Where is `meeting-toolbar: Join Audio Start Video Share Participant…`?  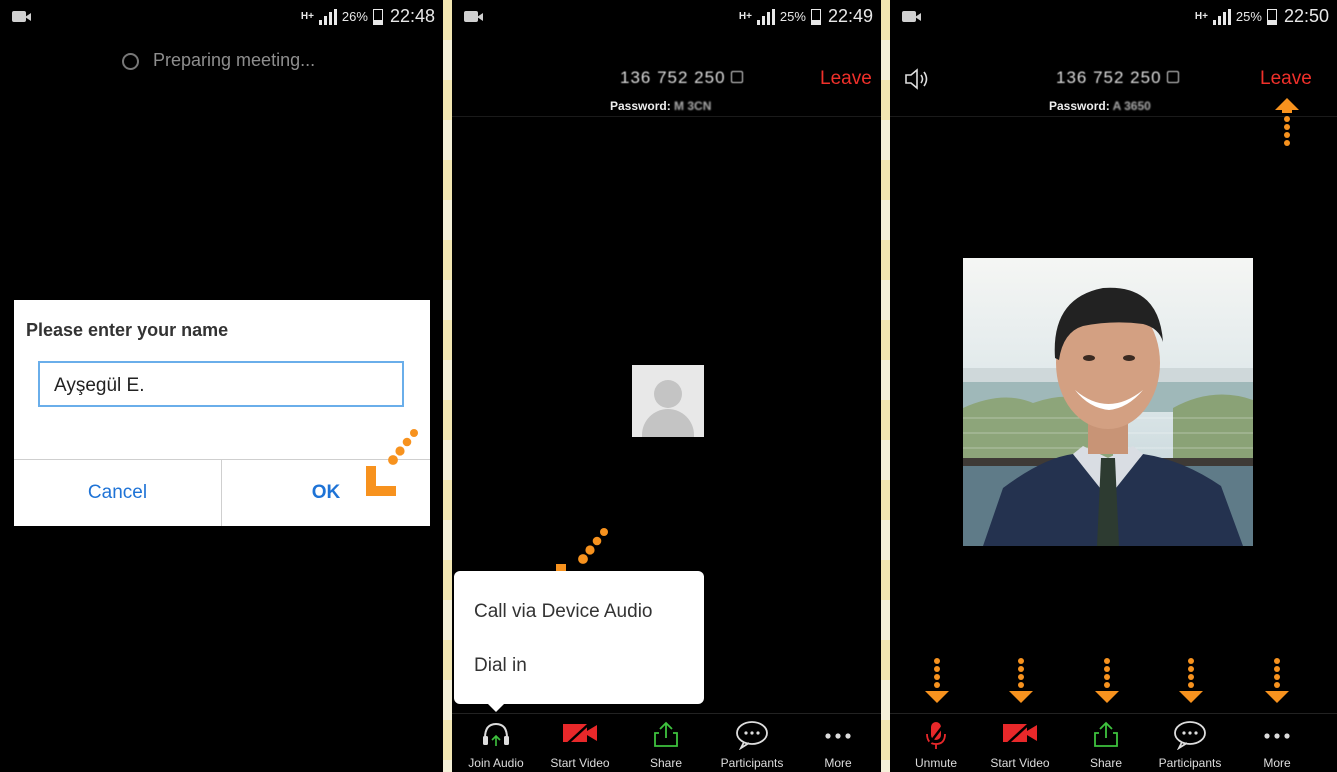
meeting-toolbar: Join Audio Start Video Share Participant… is located at coordinates (666, 742).